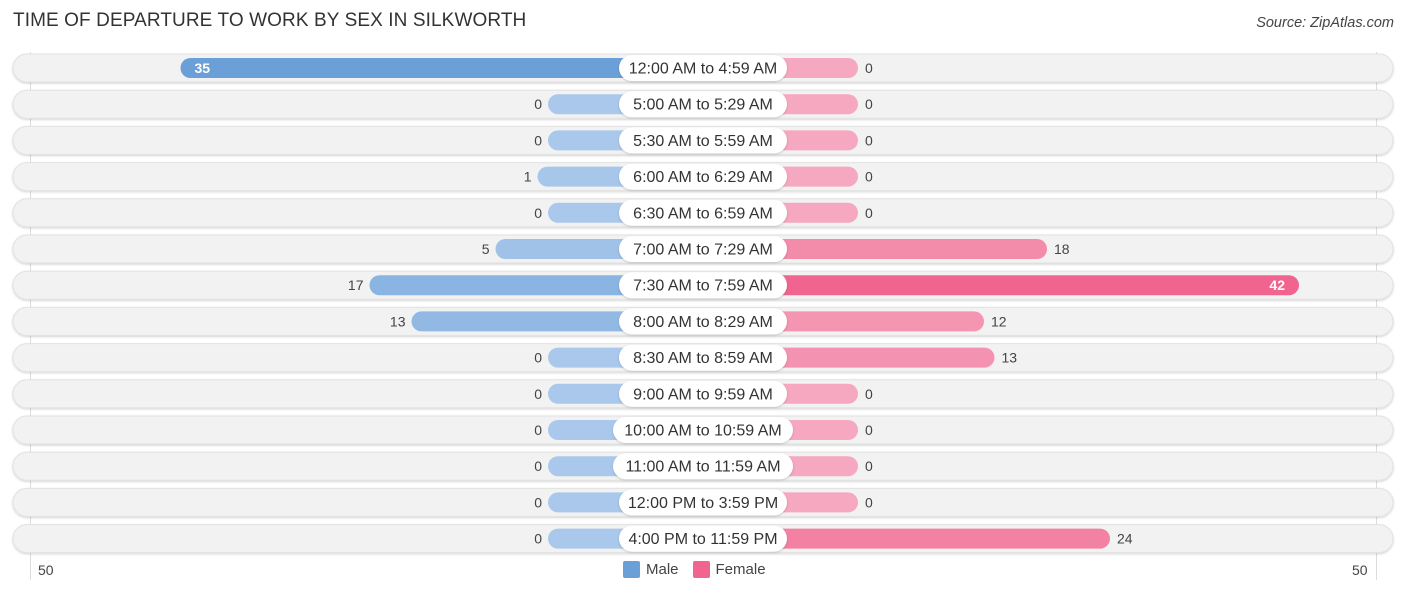  What do you see at coordinates (703, 141) in the screenshot?
I see `category-label: 5:30 AM to 5:59 AM` at bounding box center [703, 141].